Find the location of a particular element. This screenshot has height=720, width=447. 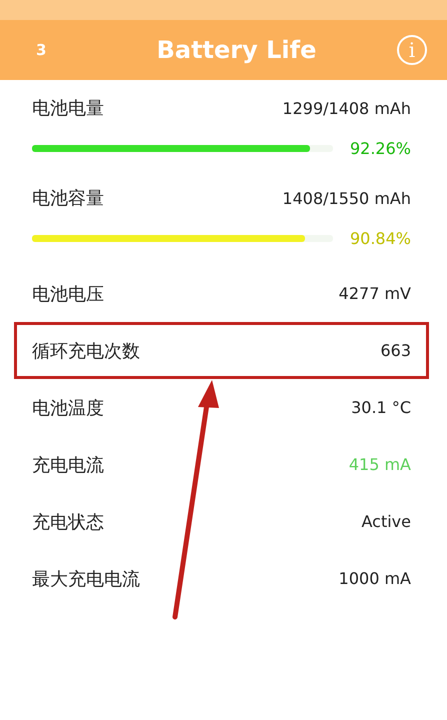

row-value: 1000 mA is located at coordinates (374, 578).